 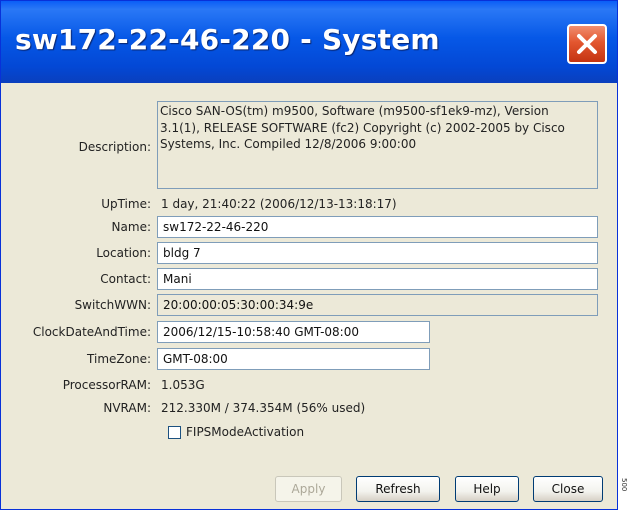 I want to click on close-icon, so click(x=587, y=44).